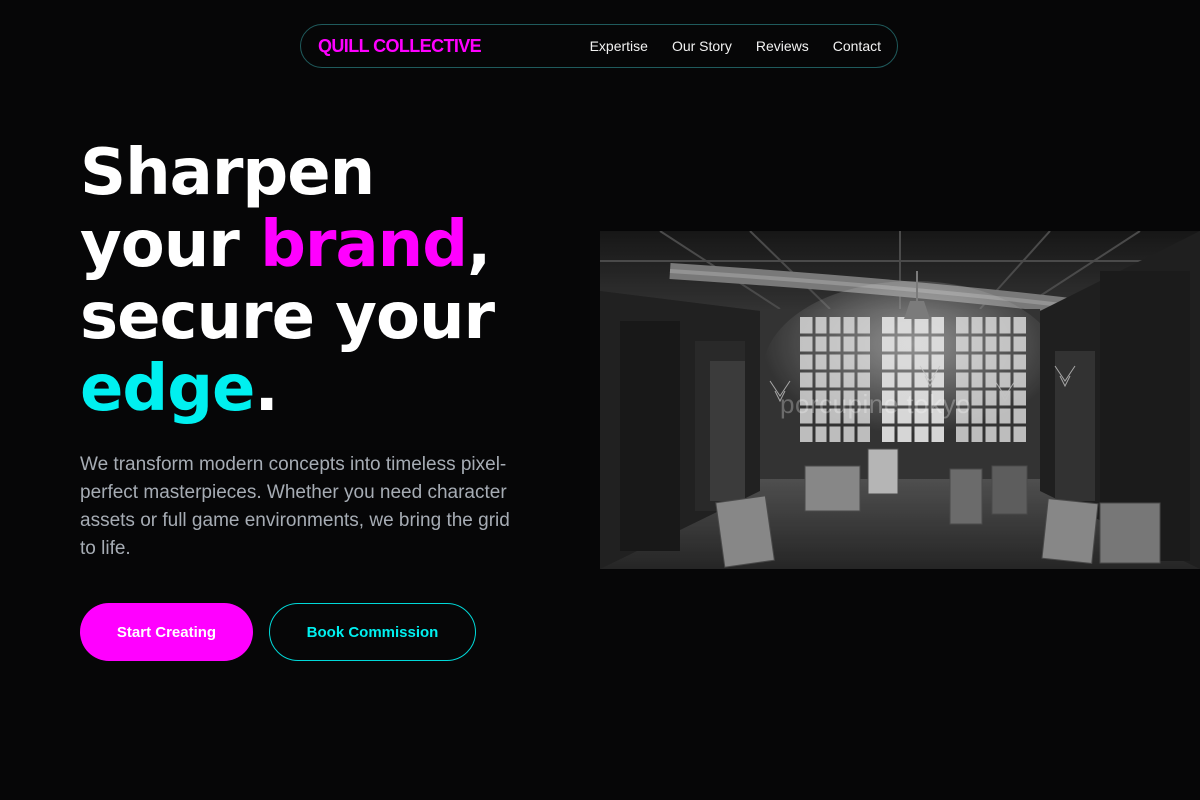 Image resolution: width=1200 pixels, height=800 pixels. I want to click on nav-link-our-story: Our Story, so click(702, 46).